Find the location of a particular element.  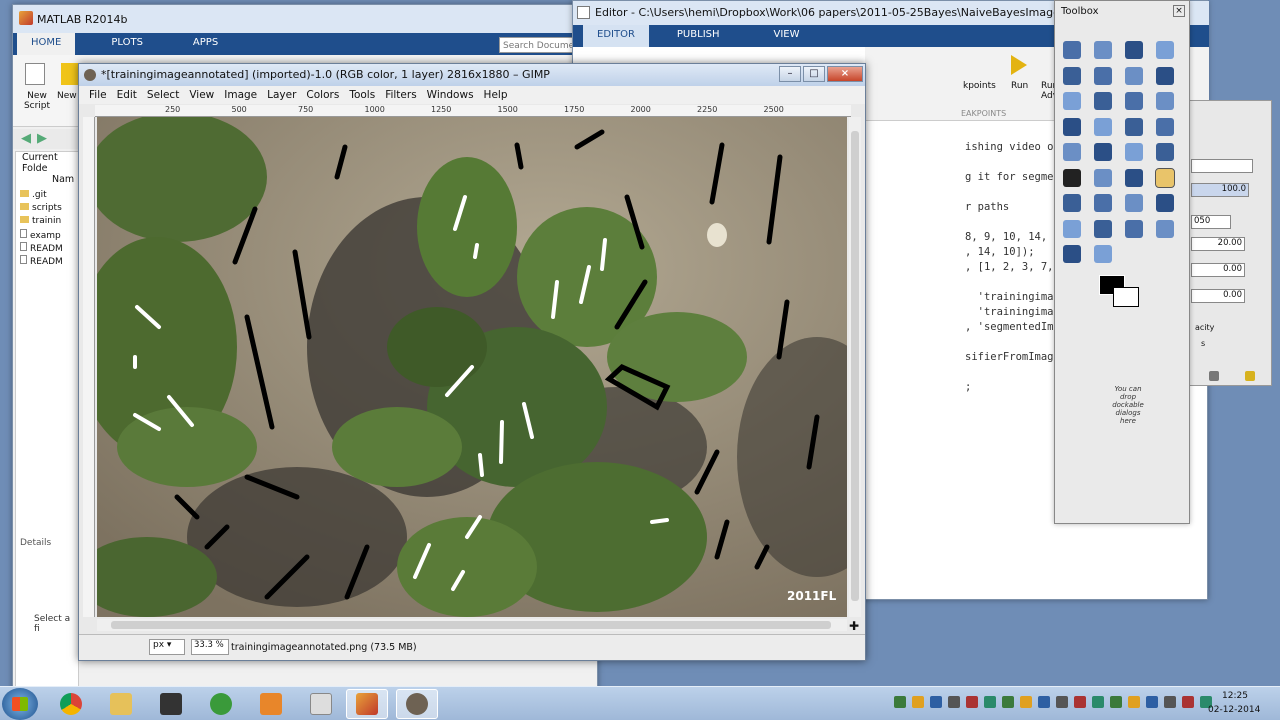

scissors-tool-icon is located at coordinates (1103, 75).